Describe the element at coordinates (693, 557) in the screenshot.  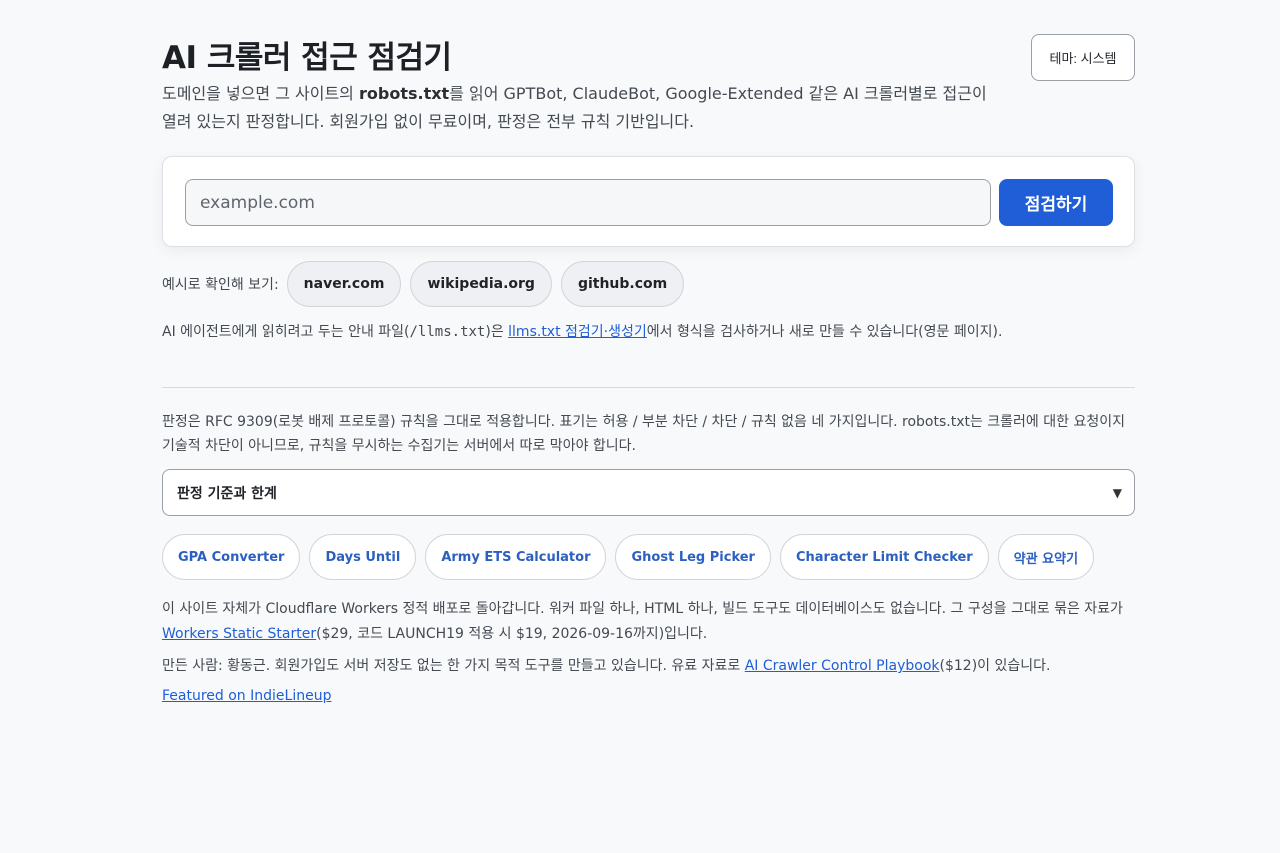
I see `tool-ghost-leg-picker: Ghost Leg Picker` at that location.